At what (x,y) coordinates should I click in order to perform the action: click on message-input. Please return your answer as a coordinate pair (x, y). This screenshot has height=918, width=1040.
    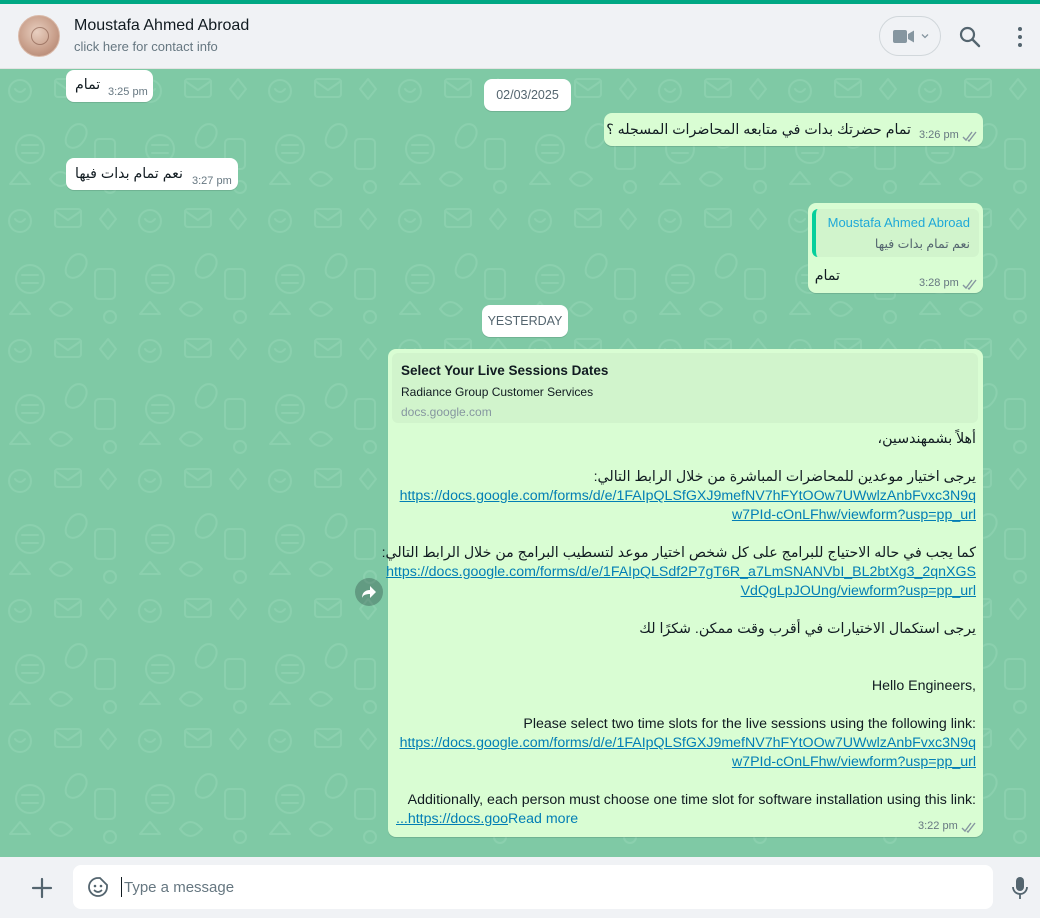
    Looking at the image, I should click on (544, 887).